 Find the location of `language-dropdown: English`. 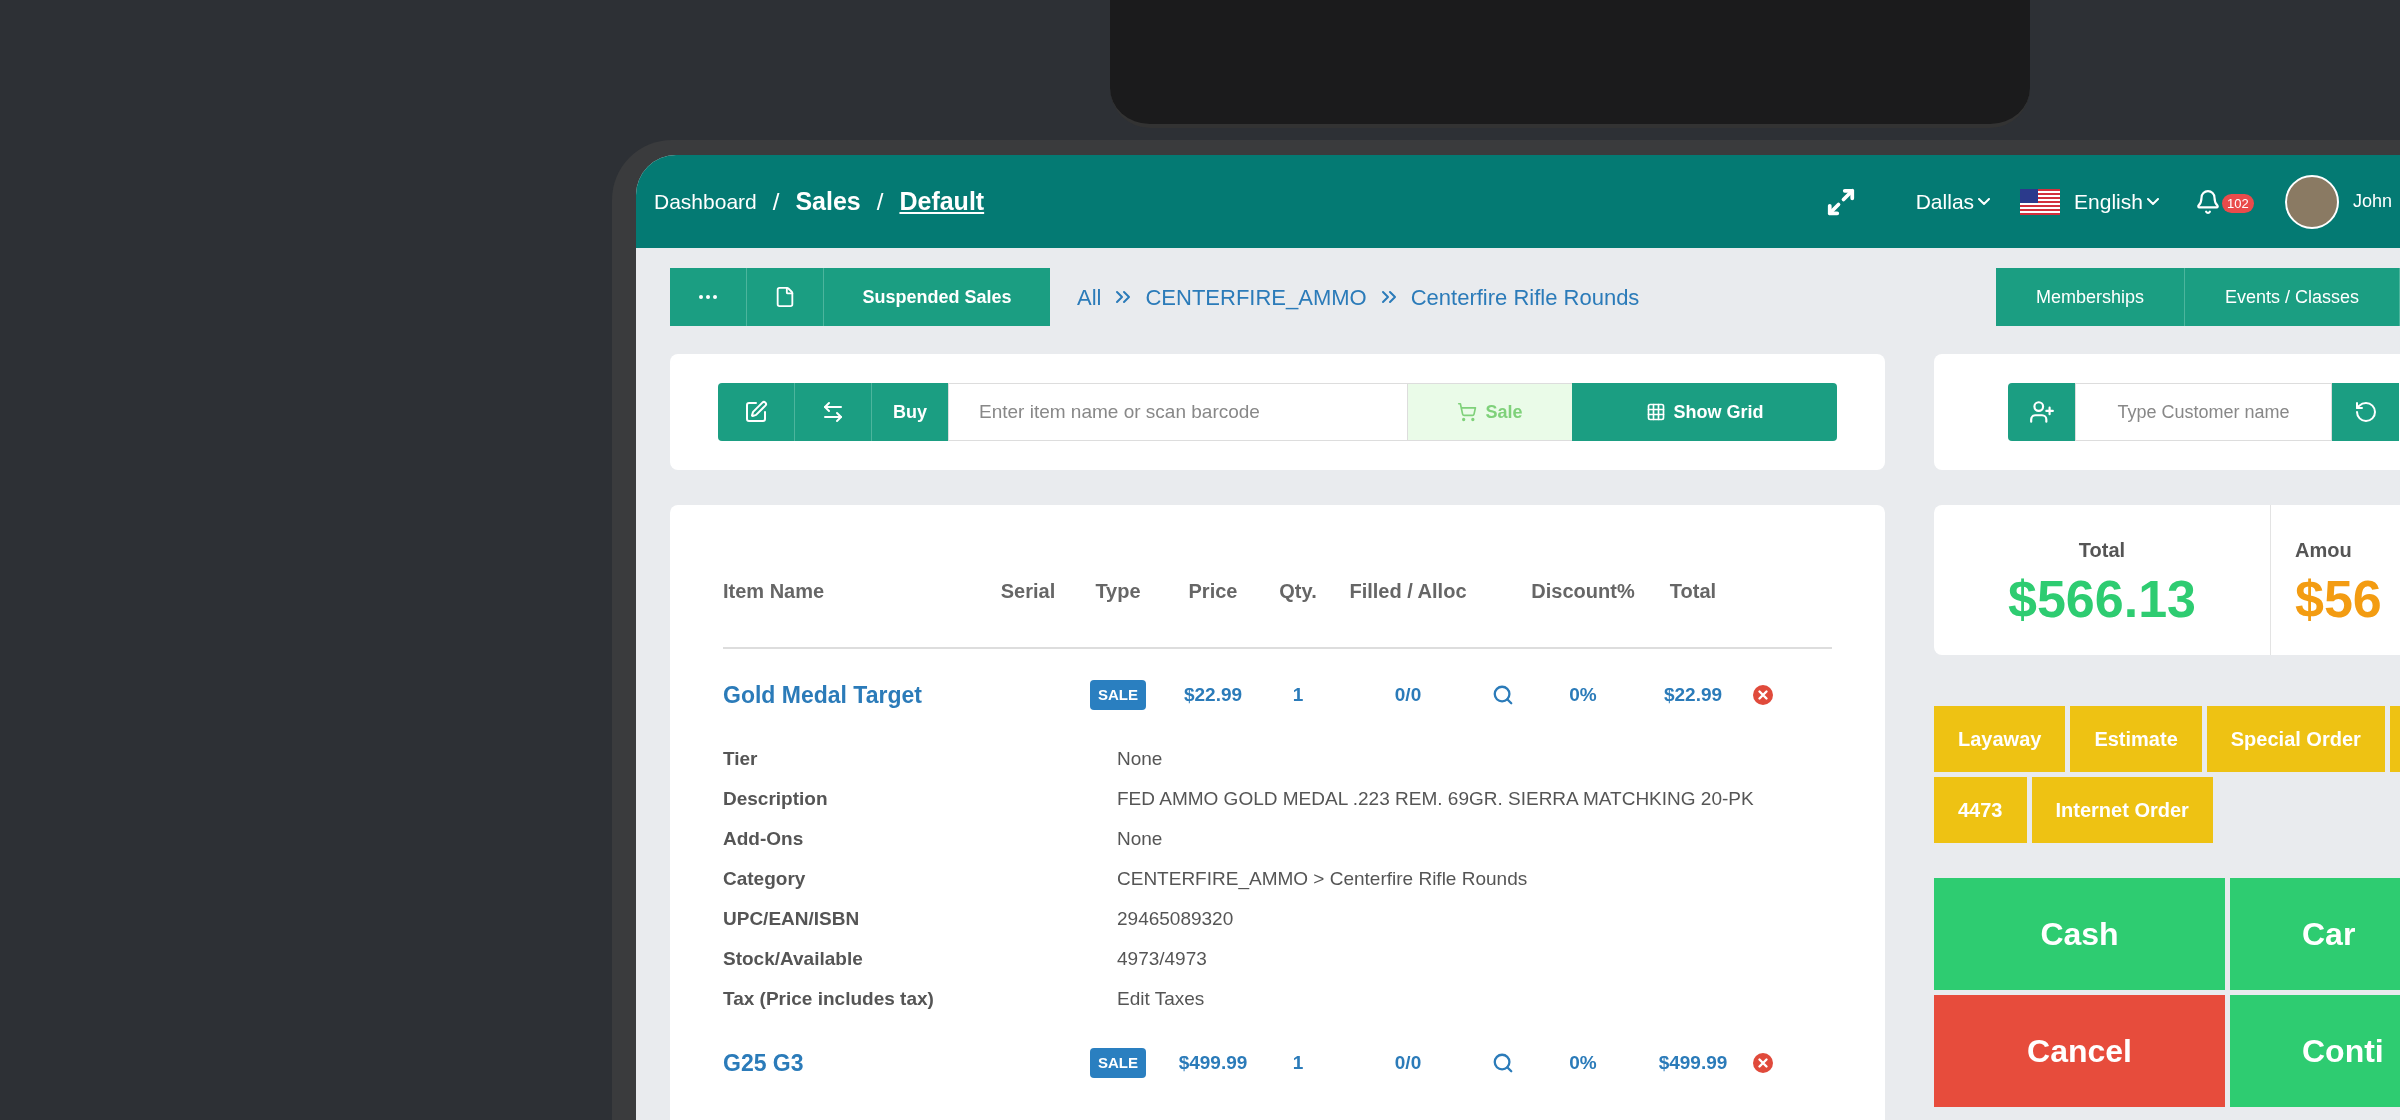

language-dropdown: English is located at coordinates (2116, 201).